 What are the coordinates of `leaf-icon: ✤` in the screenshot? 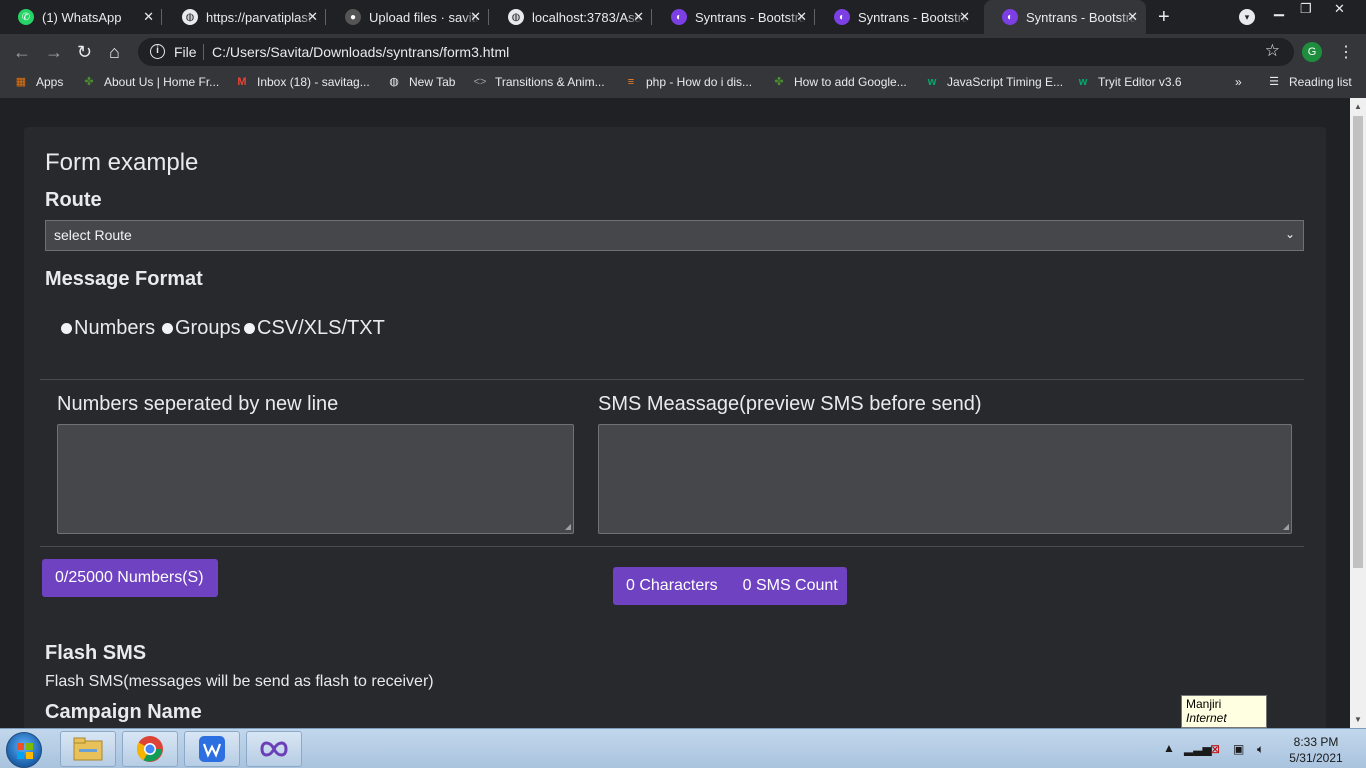 It's located at (779, 82).